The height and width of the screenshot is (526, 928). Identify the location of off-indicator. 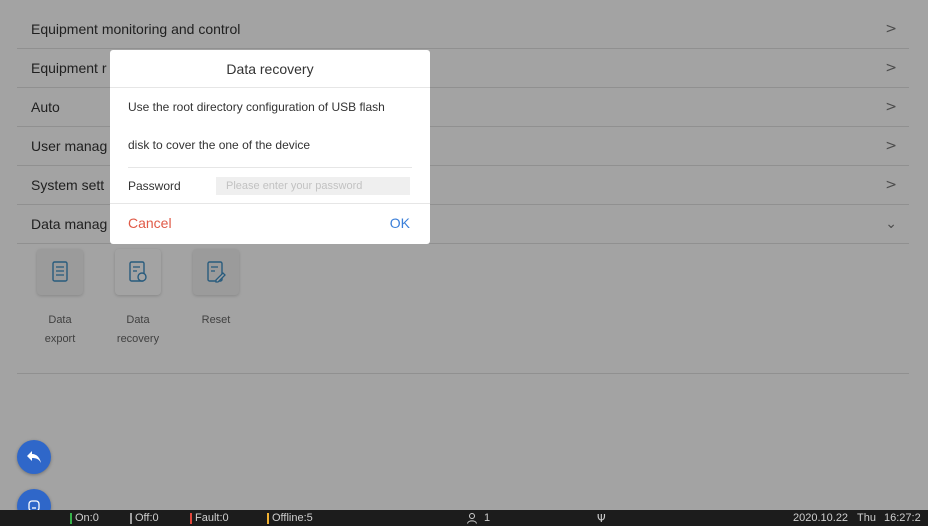
(131, 518).